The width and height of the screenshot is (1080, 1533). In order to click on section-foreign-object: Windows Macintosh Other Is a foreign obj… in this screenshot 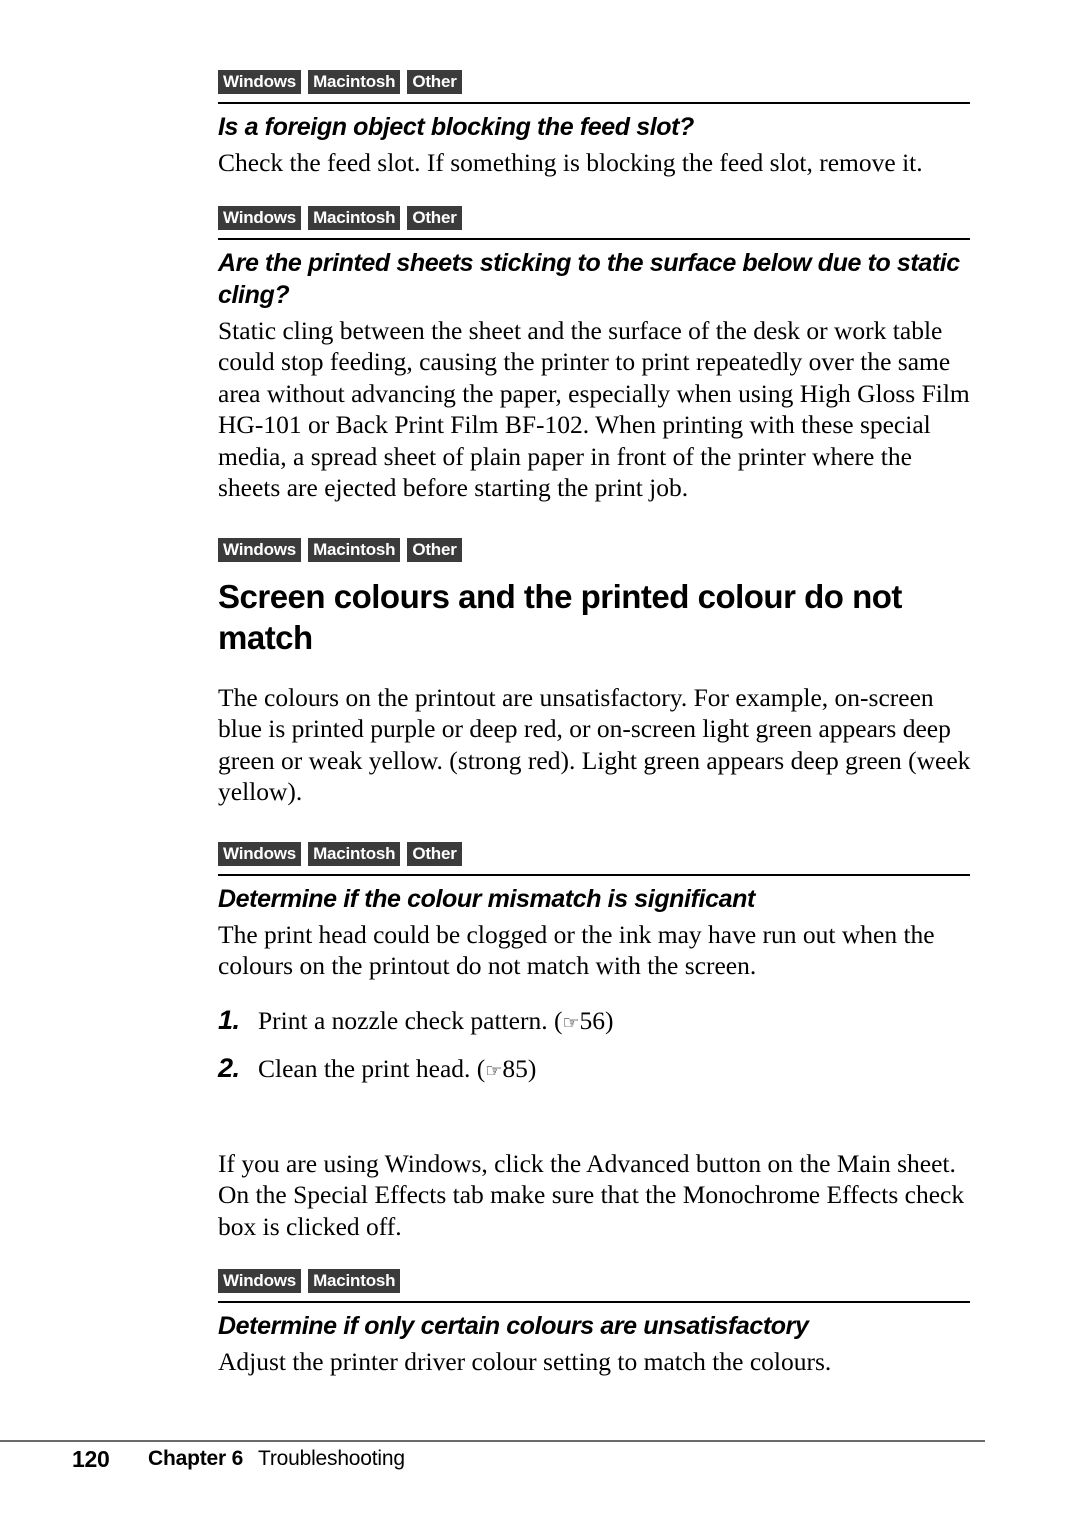, I will do `click(595, 124)`.